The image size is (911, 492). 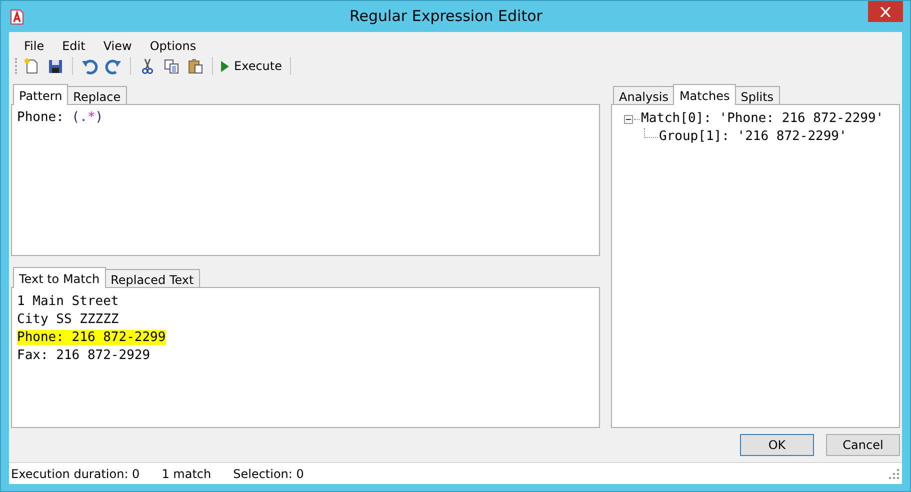 I want to click on tree-node: Match[0]: 'Phone: 216 872-2299', so click(x=762, y=119).